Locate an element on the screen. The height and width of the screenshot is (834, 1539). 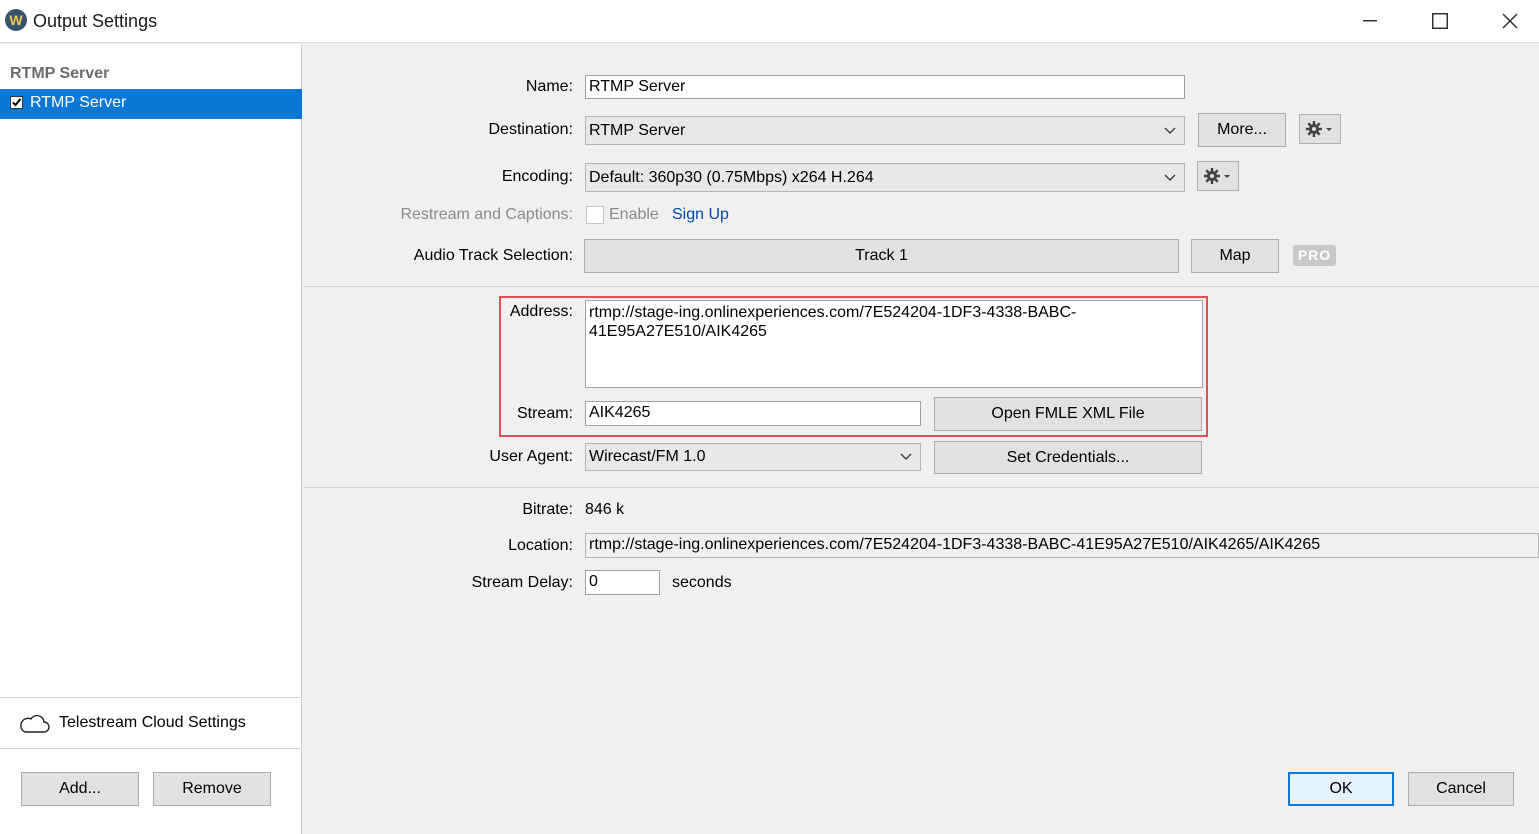
map-audio-button: Map is located at coordinates (1235, 256).